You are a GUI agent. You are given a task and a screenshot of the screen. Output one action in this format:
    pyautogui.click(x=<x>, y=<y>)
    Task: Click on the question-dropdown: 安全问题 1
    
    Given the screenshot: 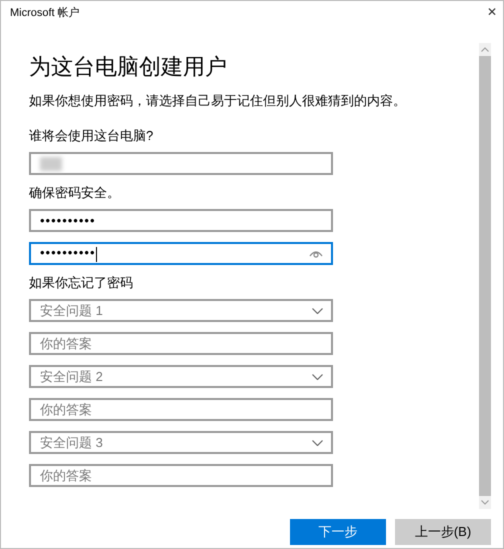 What is the action you would take?
    pyautogui.click(x=181, y=310)
    